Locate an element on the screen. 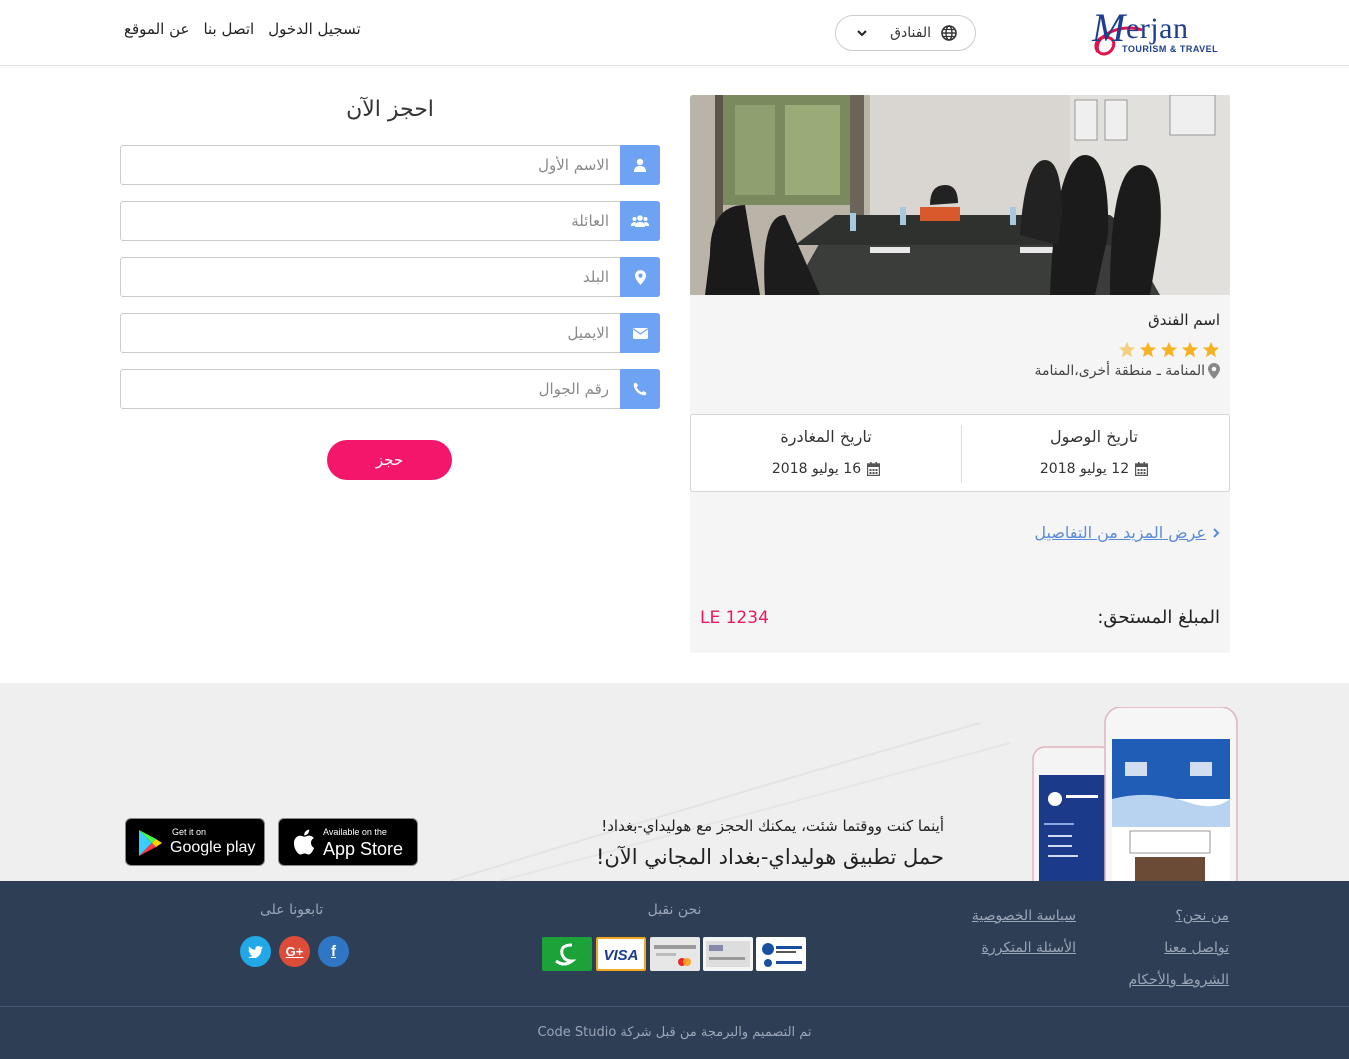 This screenshot has width=1349, height=1059. twitter-icon is located at coordinates (255, 951).